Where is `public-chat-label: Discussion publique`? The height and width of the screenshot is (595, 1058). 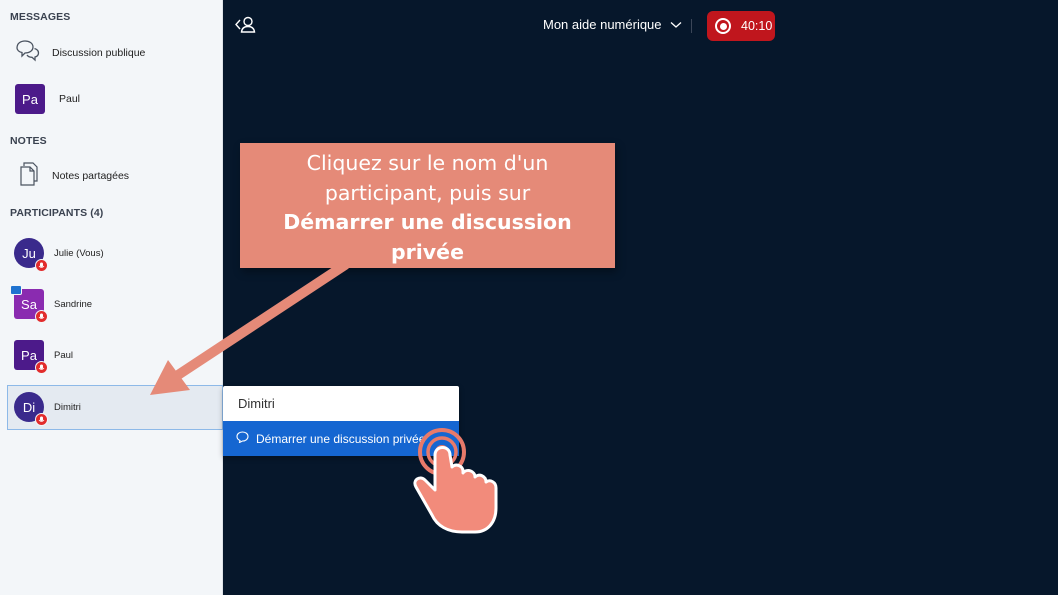 public-chat-label: Discussion publique is located at coordinates (99, 53).